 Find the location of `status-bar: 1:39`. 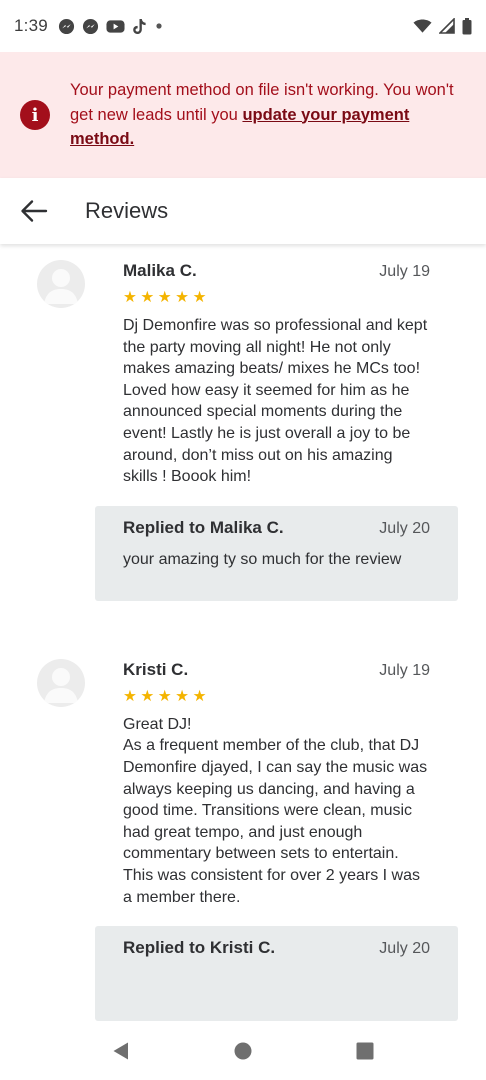

status-bar: 1:39 is located at coordinates (243, 26).